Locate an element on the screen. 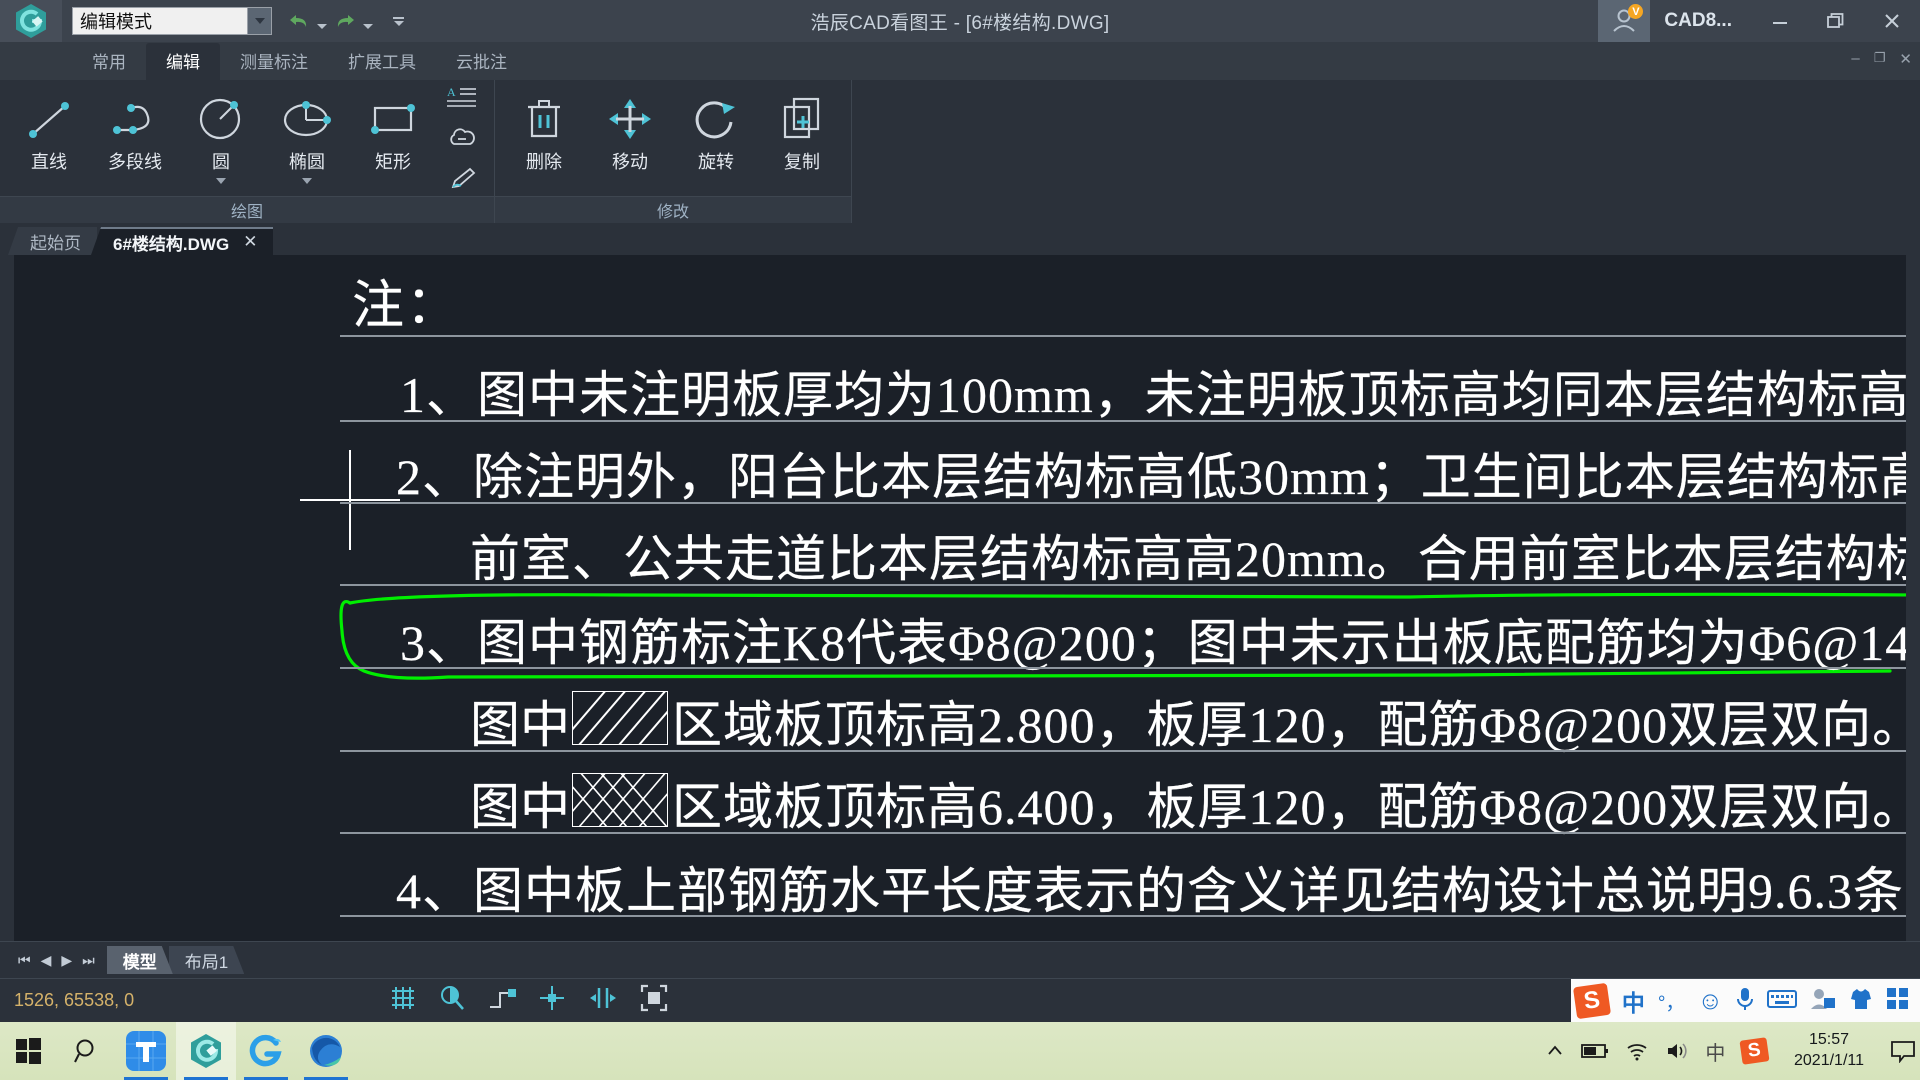  grid-icon is located at coordinates (403, 1000).